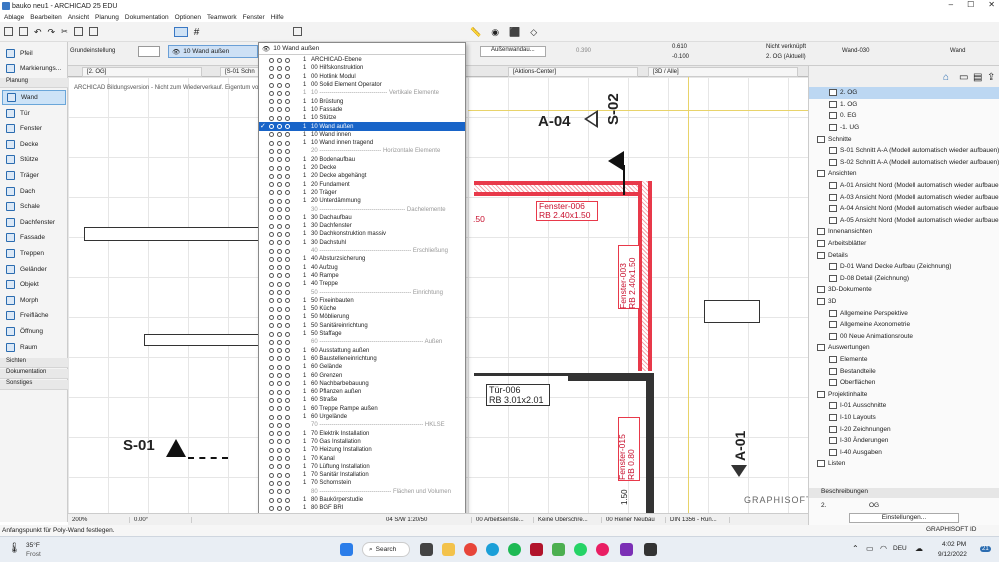 Image resolution: width=999 pixels, height=562 pixels. What do you see at coordinates (492, 549) in the screenshot?
I see `edge-icon` at bounding box center [492, 549].